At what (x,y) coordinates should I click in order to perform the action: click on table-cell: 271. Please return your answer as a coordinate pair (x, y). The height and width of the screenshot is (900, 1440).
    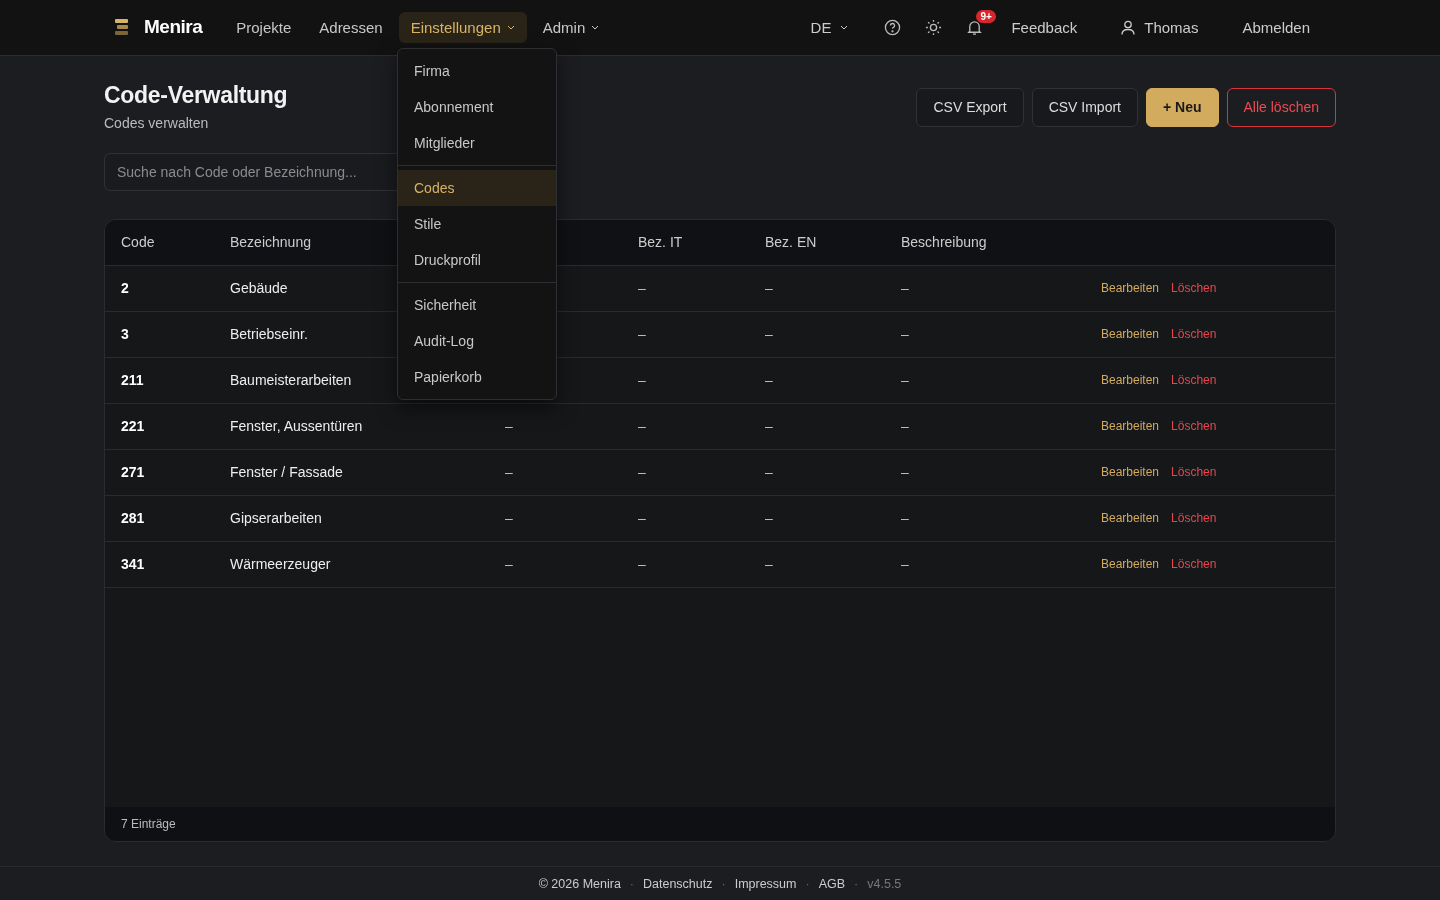
    Looking at the image, I should click on (133, 472).